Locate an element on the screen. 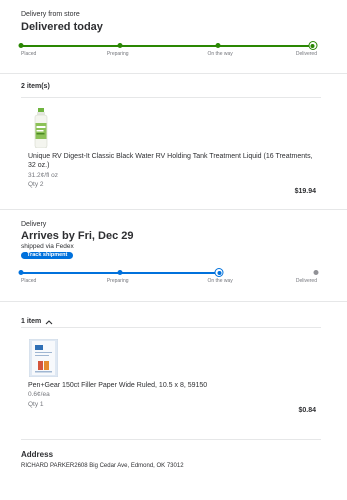 The image size is (347, 500). items-count: 1 item is located at coordinates (31, 321).